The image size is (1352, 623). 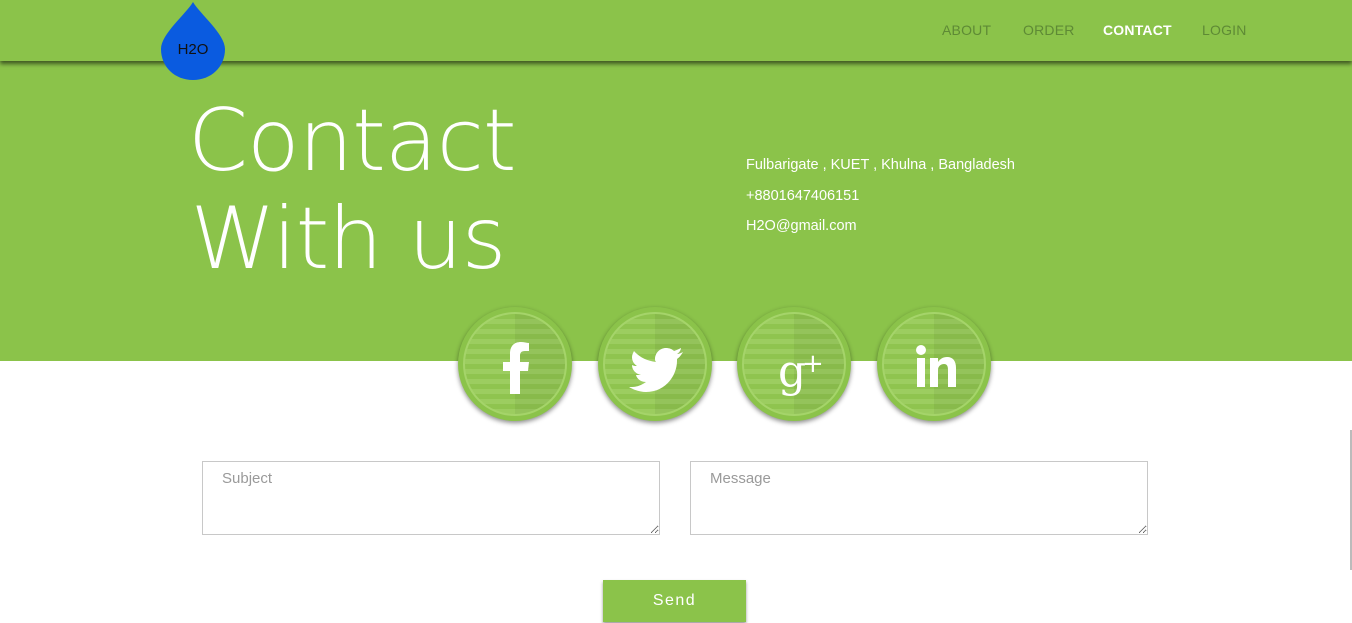 I want to click on title-line-2: With us, so click(x=348, y=239).